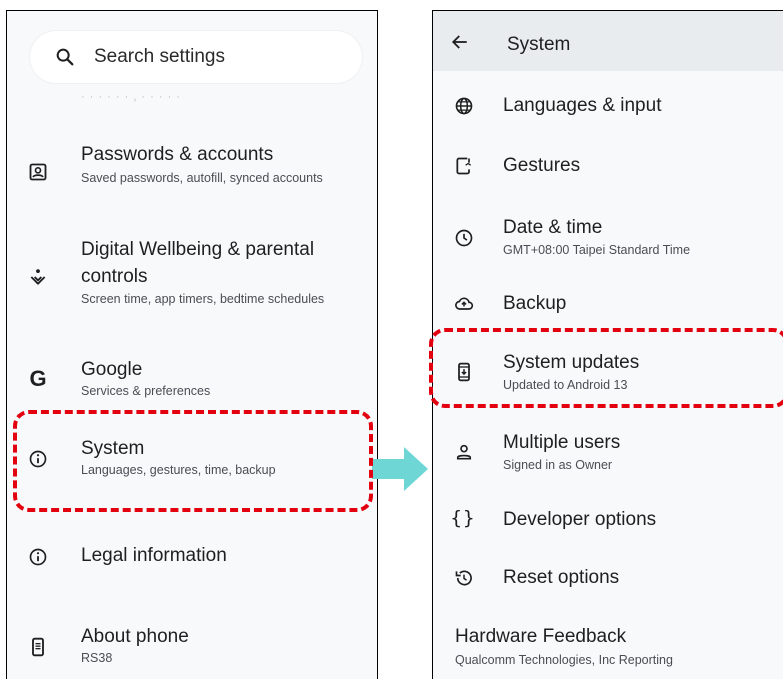 This screenshot has height=679, width=783. Describe the element at coordinates (608, 374) in the screenshot. I see `settings-item-system-updates: System updates Updated to Android 13` at that location.